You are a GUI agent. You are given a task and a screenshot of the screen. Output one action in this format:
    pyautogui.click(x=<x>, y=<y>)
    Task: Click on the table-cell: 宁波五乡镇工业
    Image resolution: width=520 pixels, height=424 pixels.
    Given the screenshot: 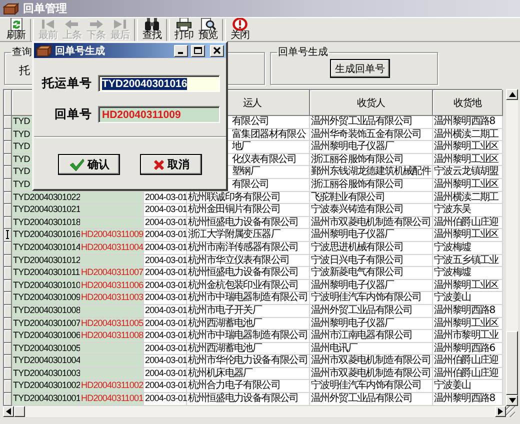 What is the action you would take?
    pyautogui.click(x=468, y=261)
    